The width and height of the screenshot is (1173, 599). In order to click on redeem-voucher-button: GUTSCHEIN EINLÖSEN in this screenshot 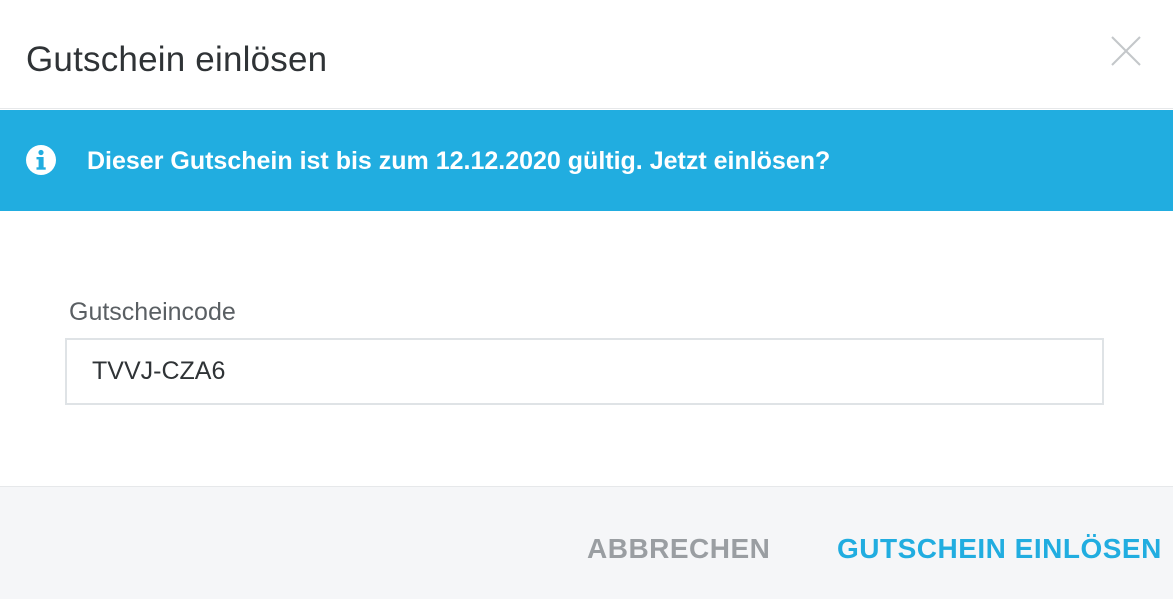, I will do `click(999, 549)`.